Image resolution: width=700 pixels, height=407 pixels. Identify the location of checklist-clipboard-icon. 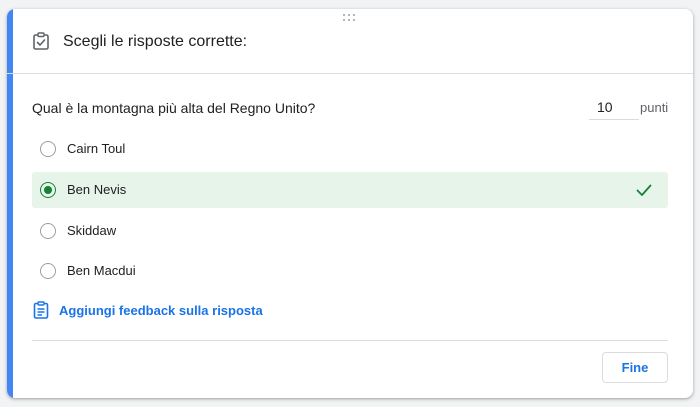
(41, 41).